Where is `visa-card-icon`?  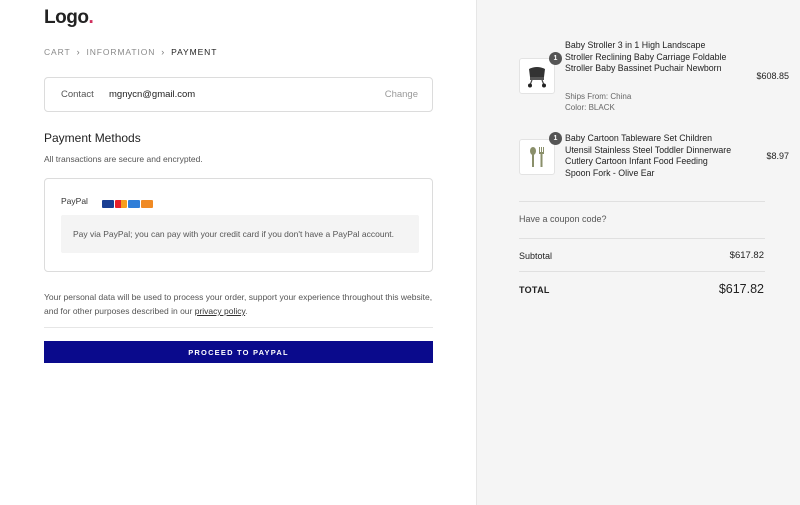
visa-card-icon is located at coordinates (108, 203).